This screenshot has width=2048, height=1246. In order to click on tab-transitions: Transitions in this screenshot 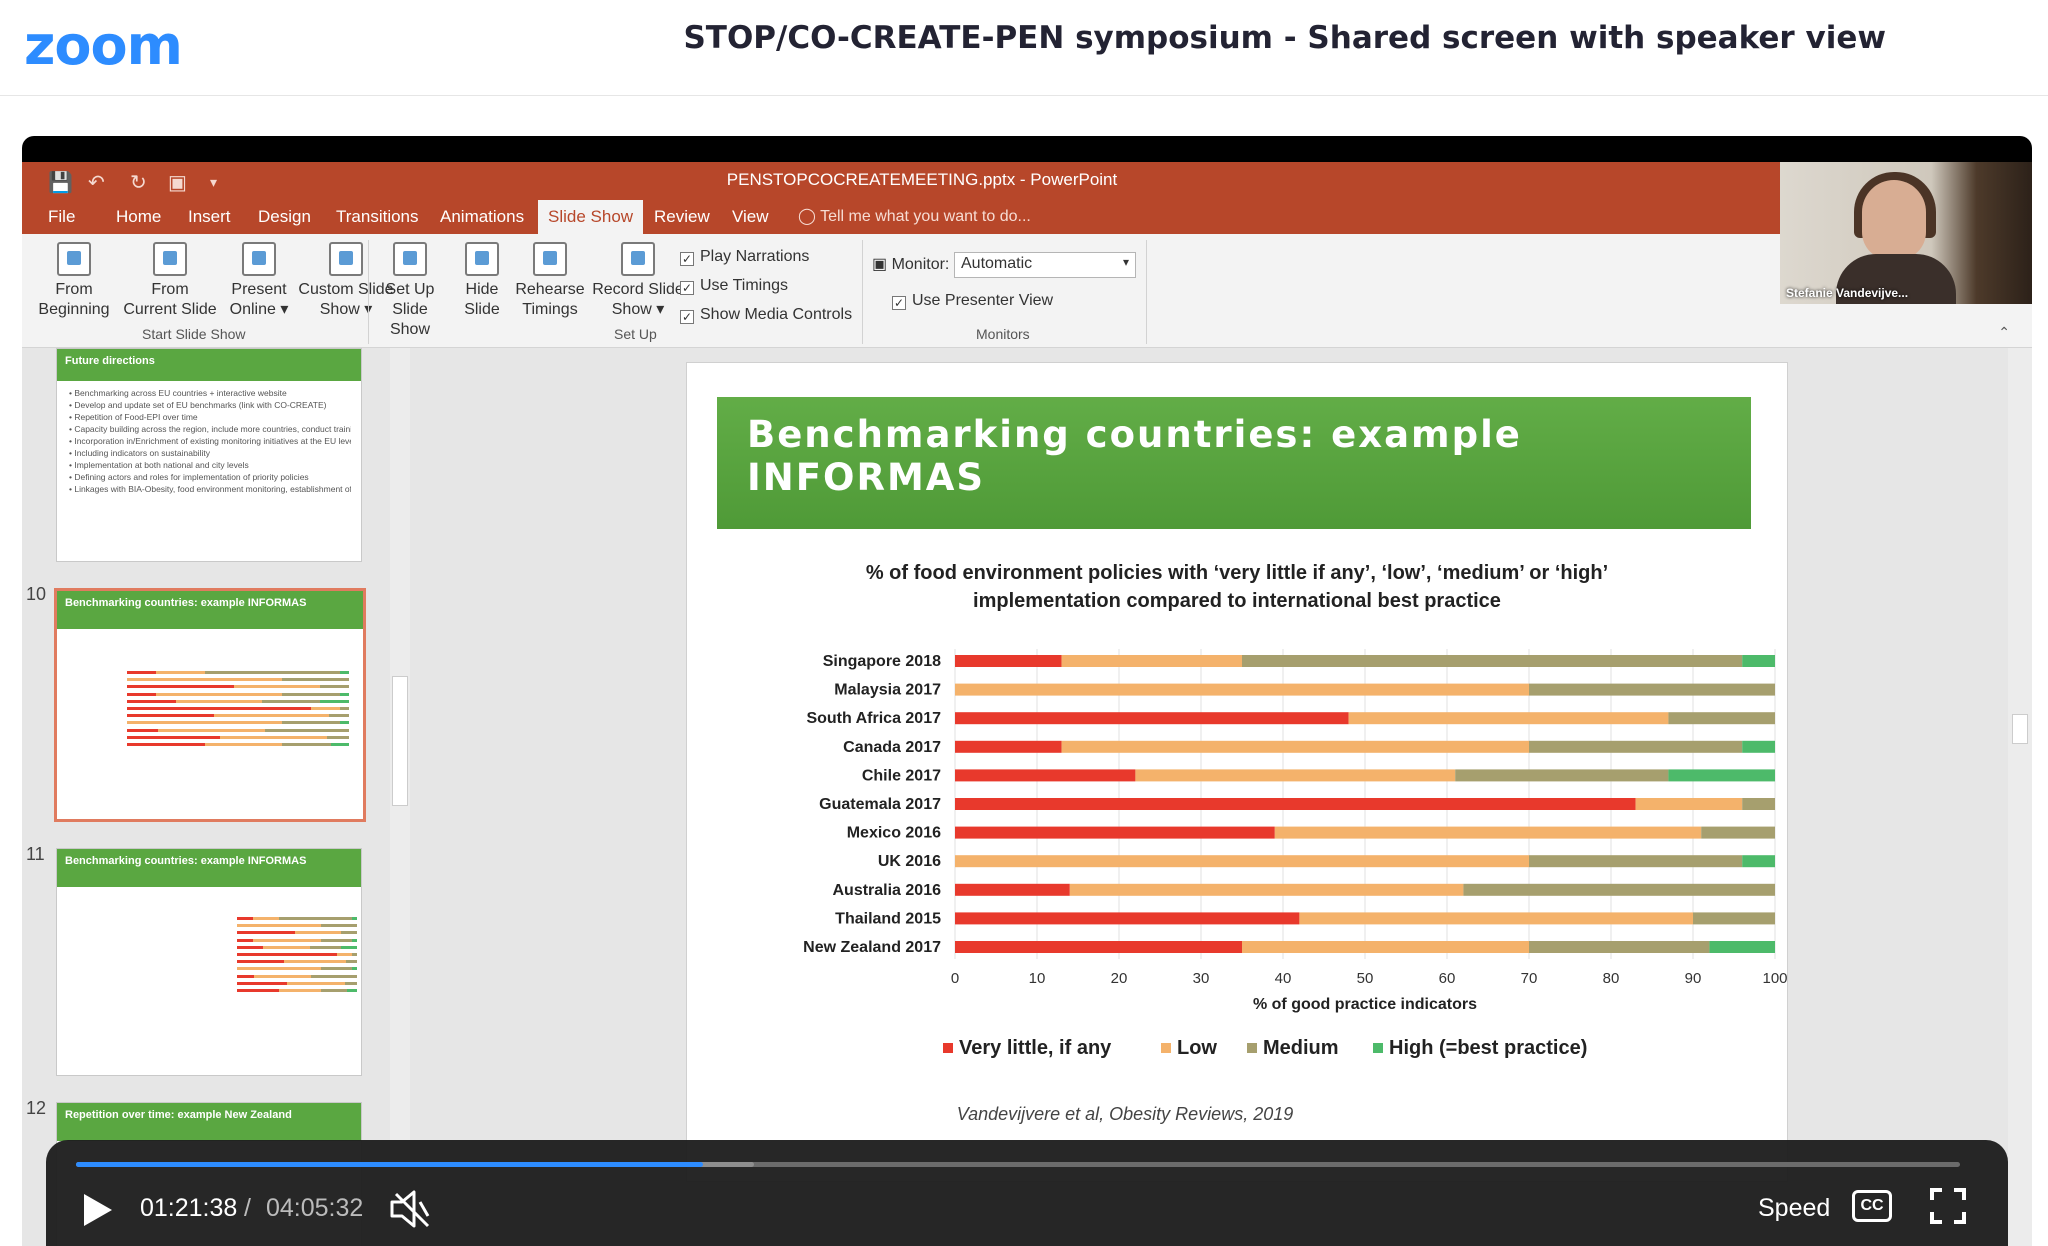, I will do `click(377, 217)`.